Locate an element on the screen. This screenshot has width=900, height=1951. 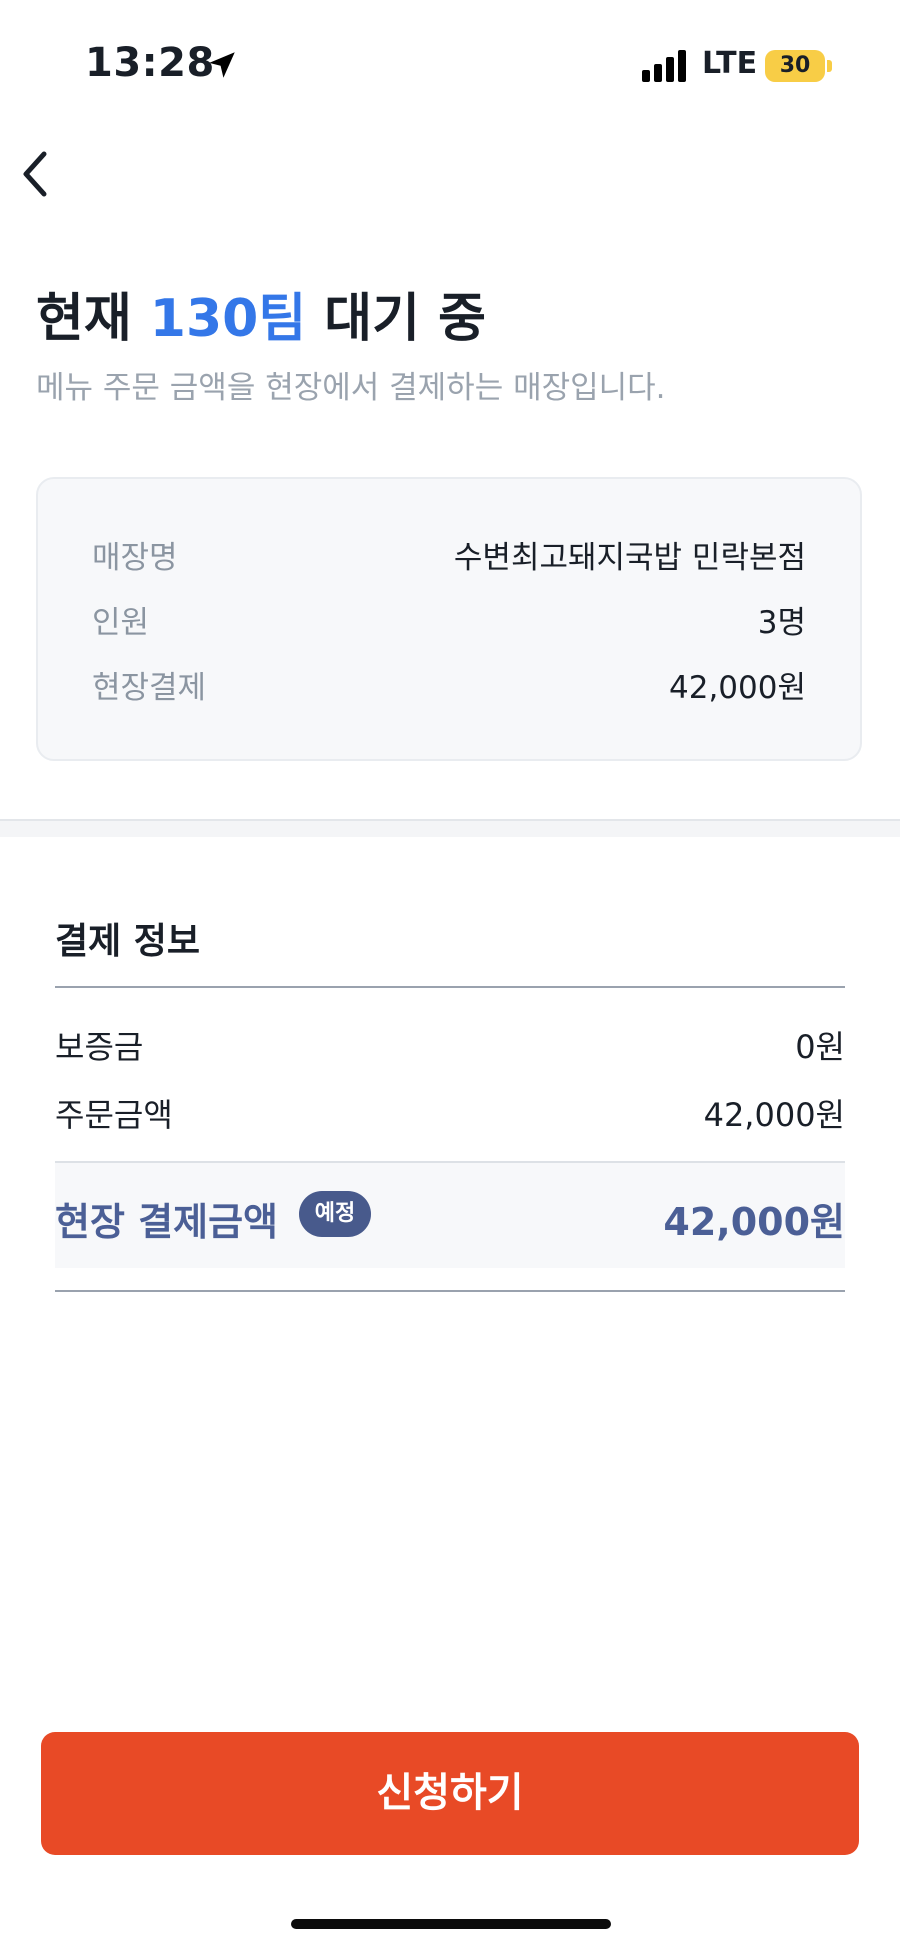
section-divider is located at coordinates (450, 828).